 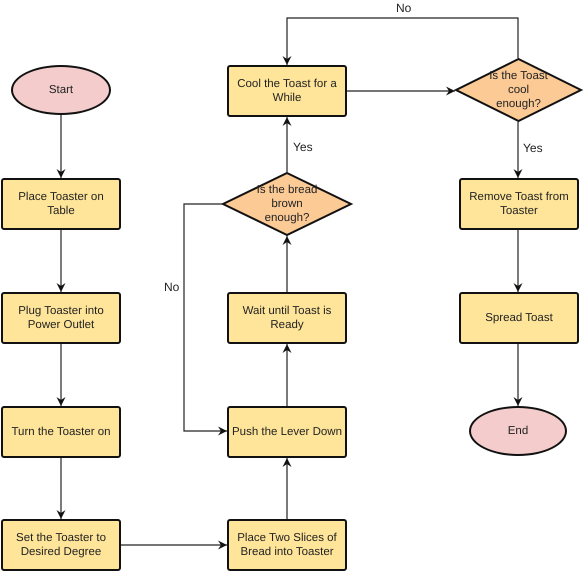 What do you see at coordinates (287, 318) in the screenshot?
I see `process-step: Wait until Toast is Ready` at bounding box center [287, 318].